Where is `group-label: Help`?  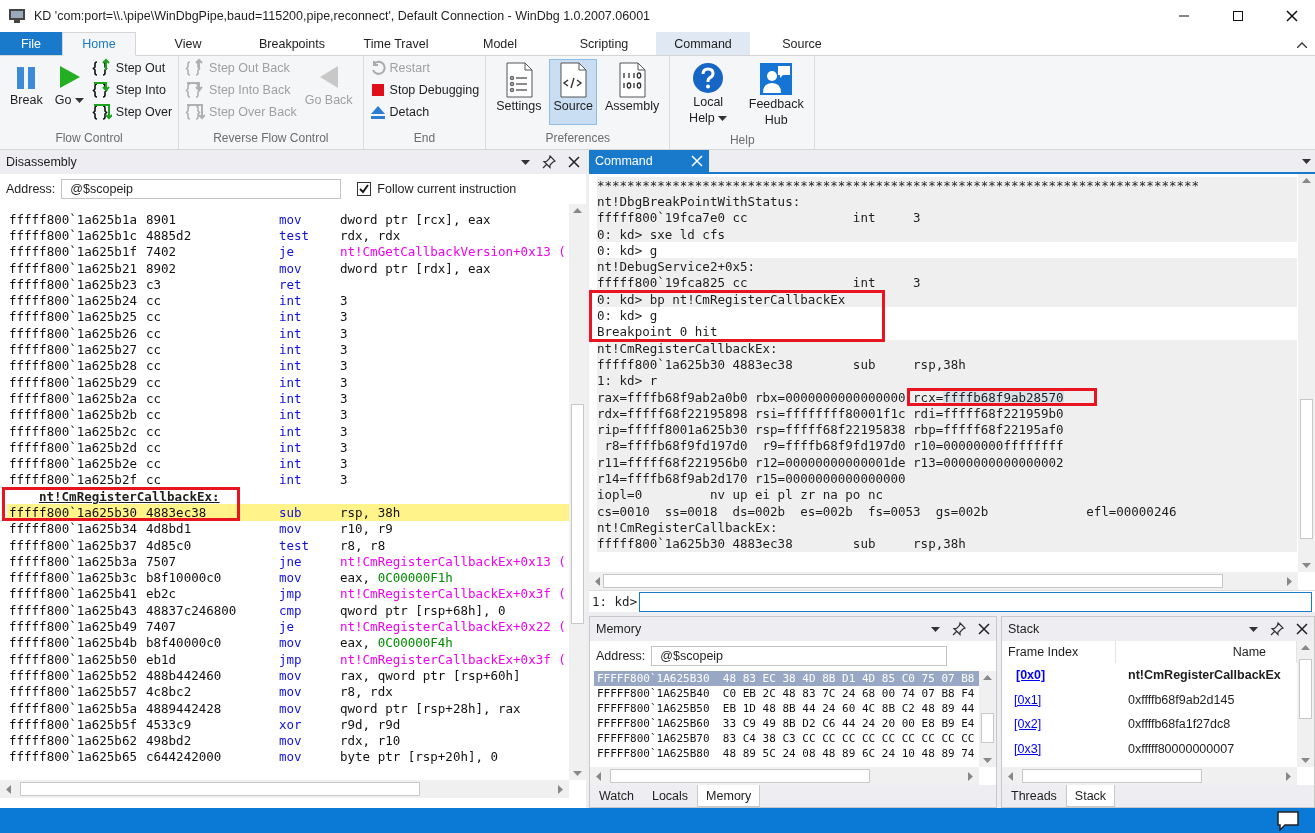
group-label: Help is located at coordinates (742, 140).